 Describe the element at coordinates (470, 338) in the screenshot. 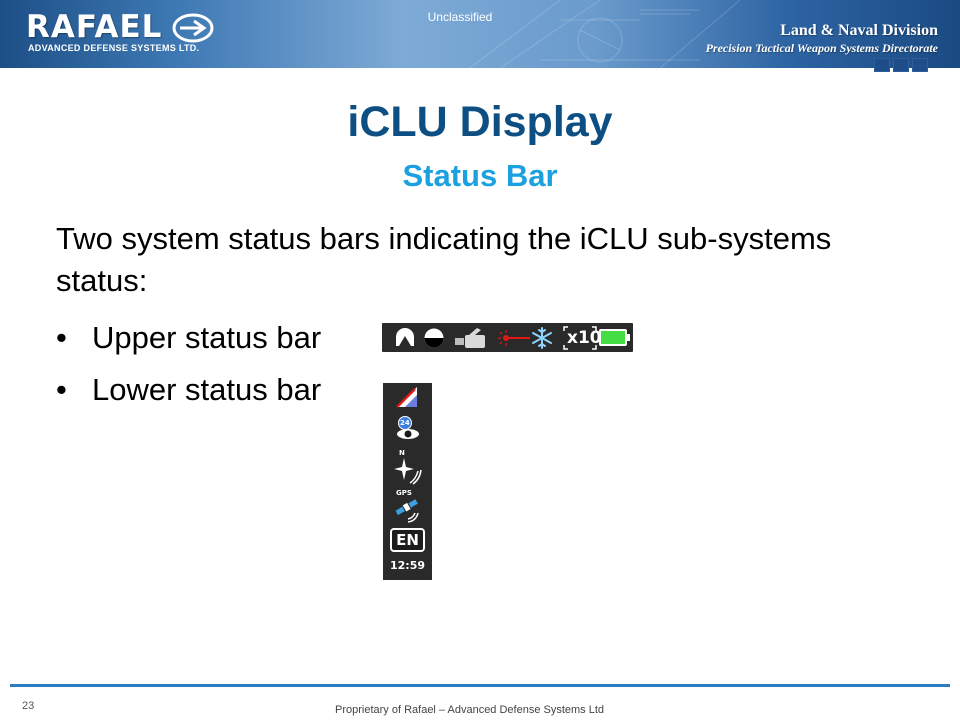

I see `camera-icon` at that location.